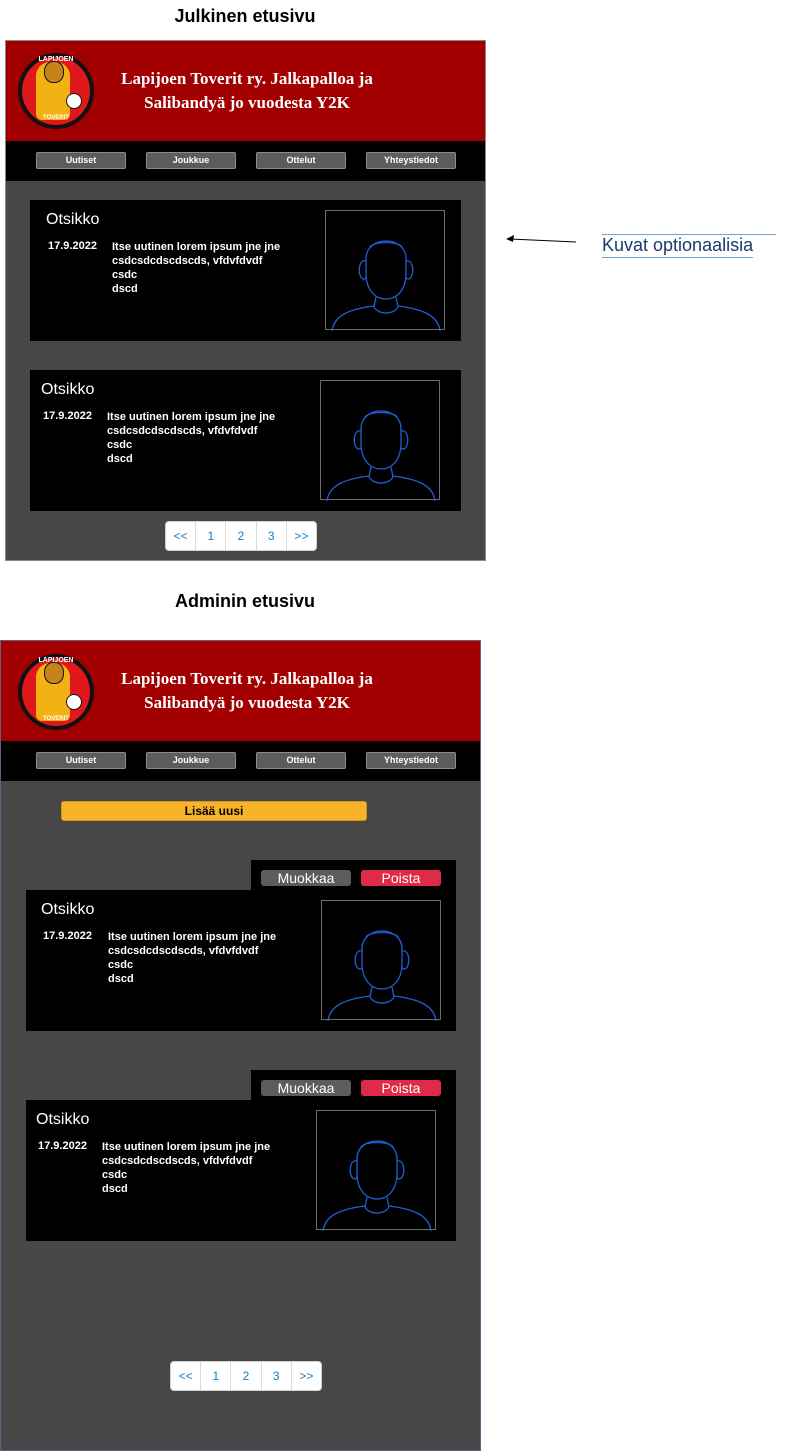  What do you see at coordinates (244, 601) in the screenshot?
I see `admin-section-title: Adminin etusivu` at bounding box center [244, 601].